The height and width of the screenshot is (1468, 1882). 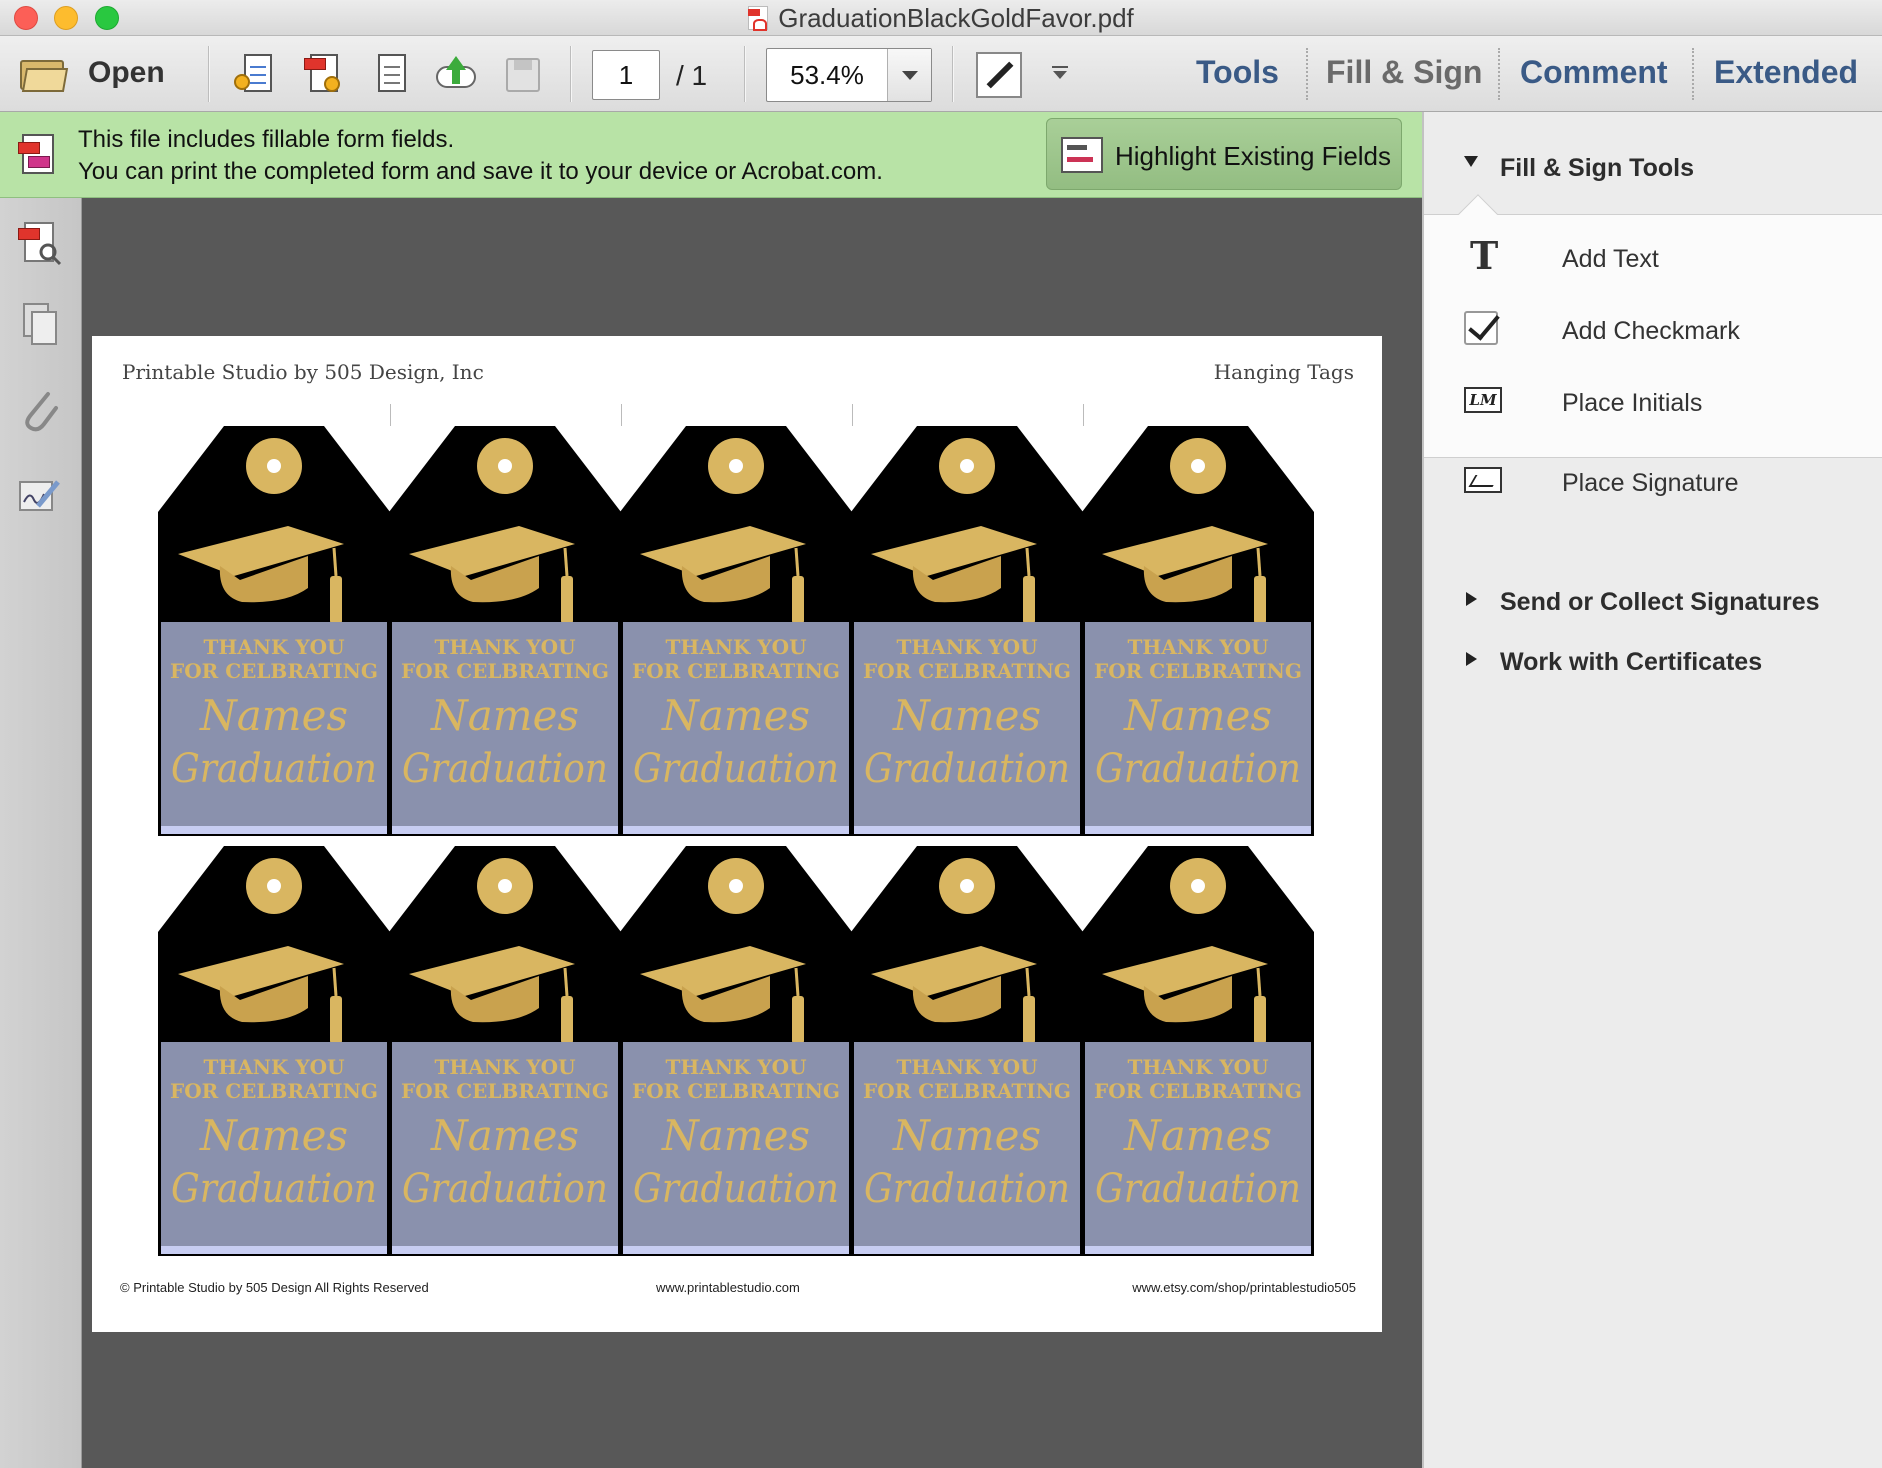 I want to click on page-search-icon, so click(x=40, y=244).